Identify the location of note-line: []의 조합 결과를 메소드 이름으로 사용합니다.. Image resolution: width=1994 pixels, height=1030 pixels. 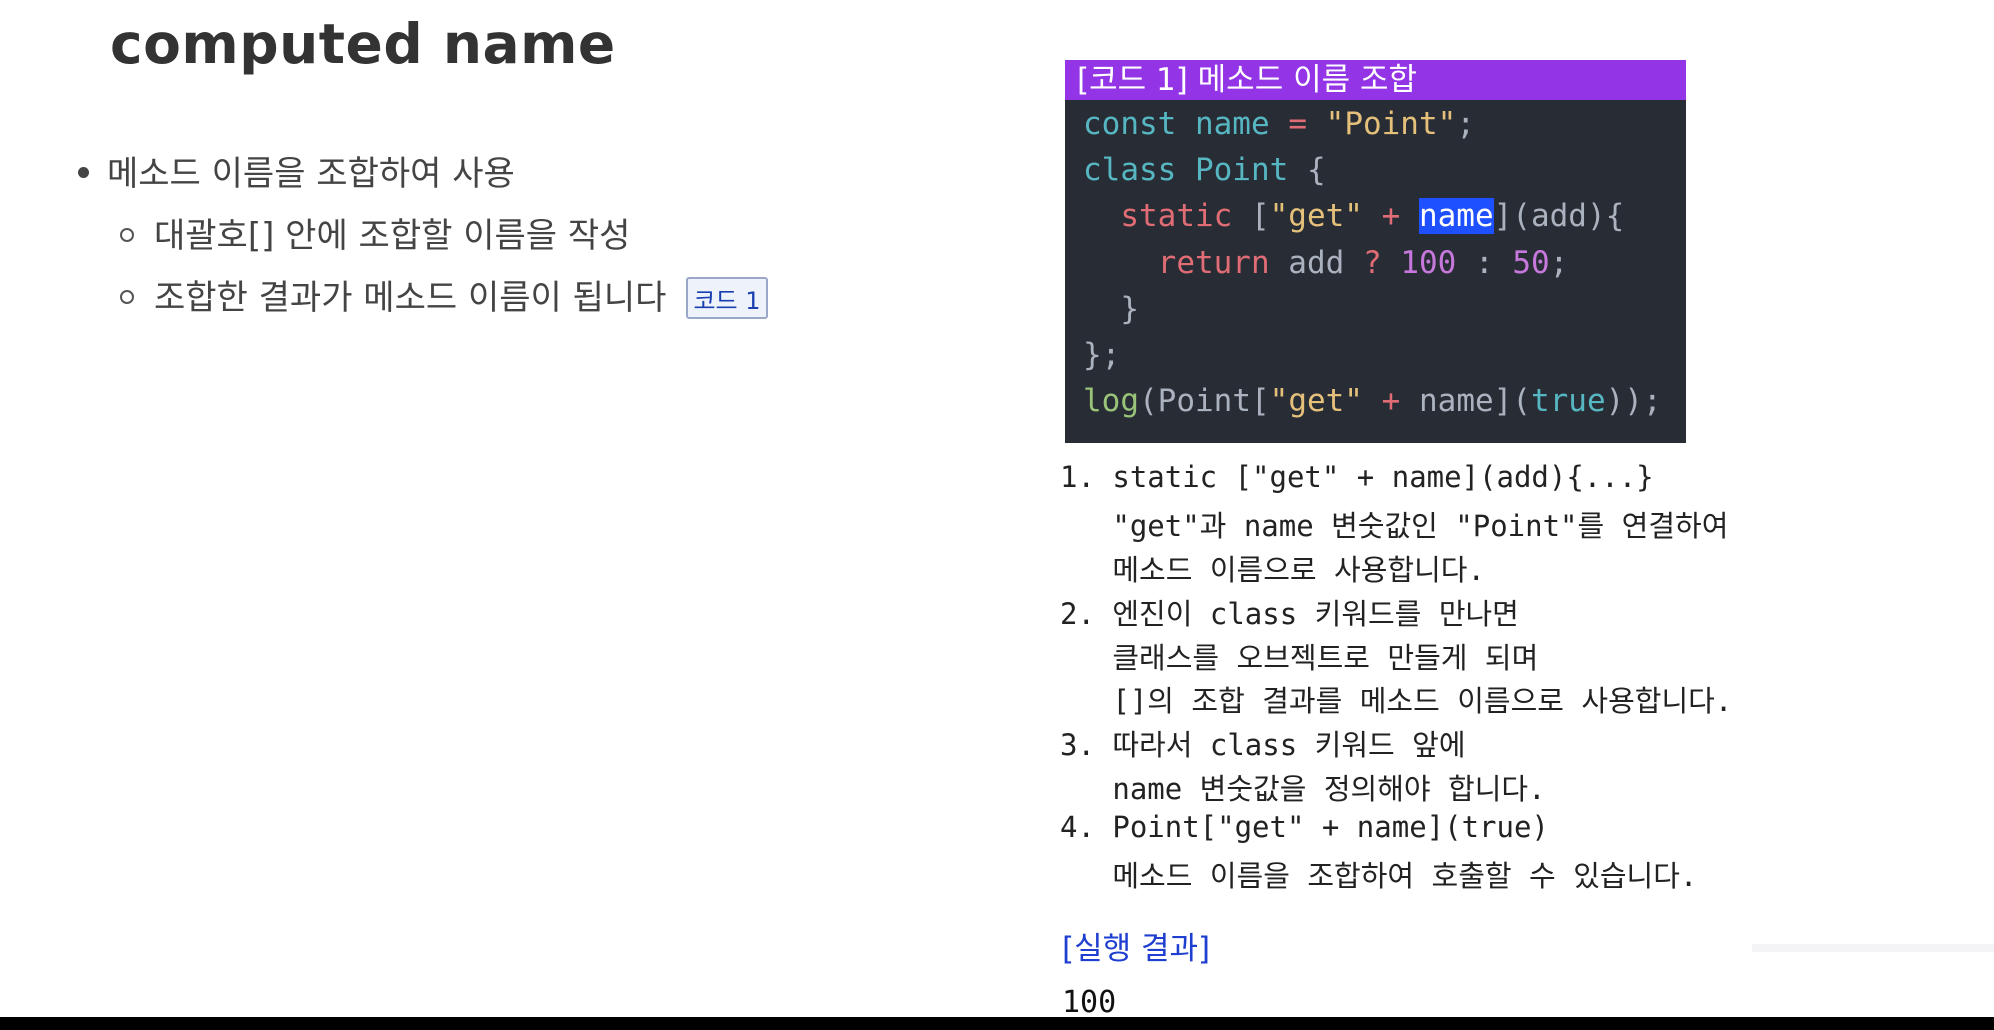
(1396, 701).